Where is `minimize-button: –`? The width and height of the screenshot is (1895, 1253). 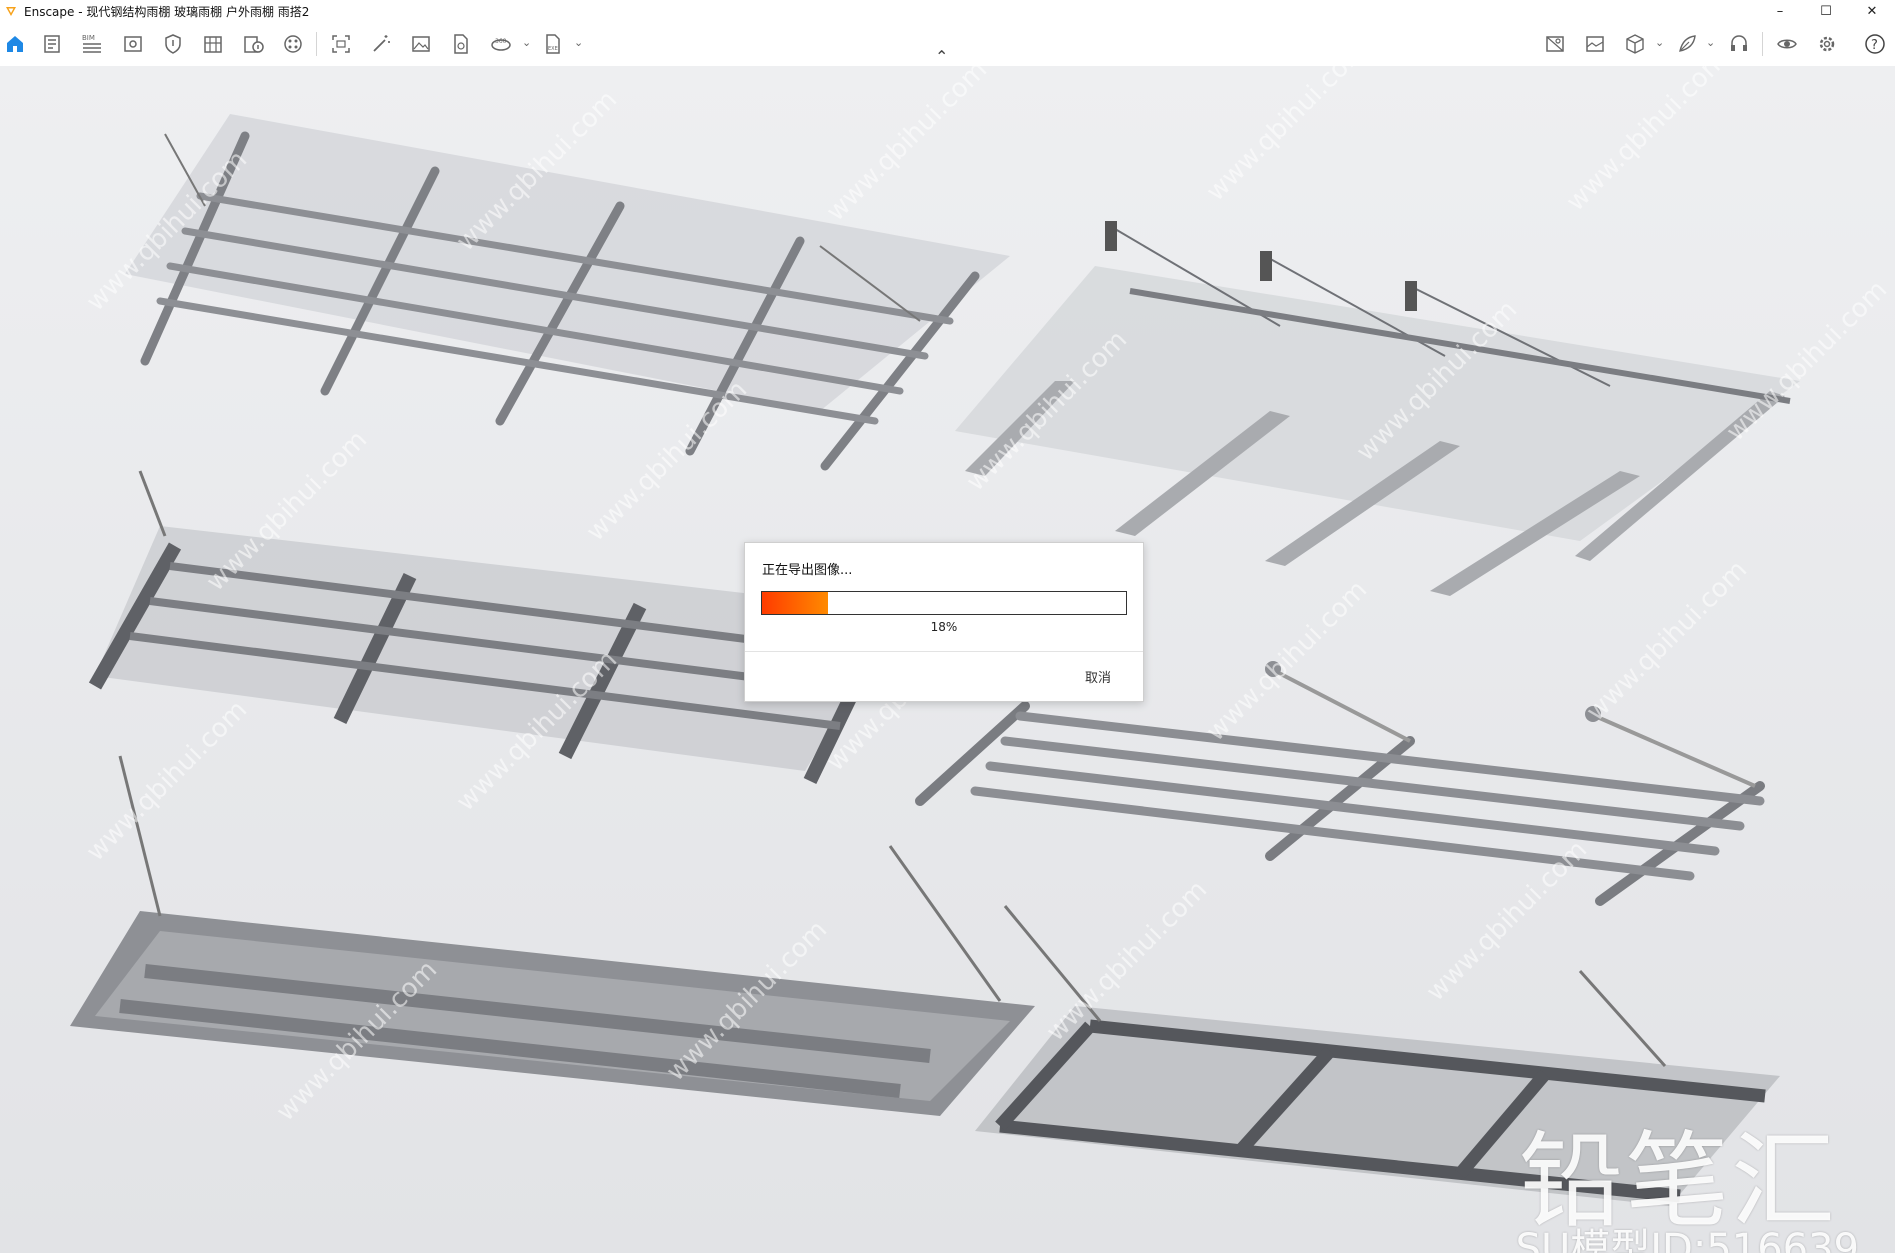 minimize-button: – is located at coordinates (1780, 11).